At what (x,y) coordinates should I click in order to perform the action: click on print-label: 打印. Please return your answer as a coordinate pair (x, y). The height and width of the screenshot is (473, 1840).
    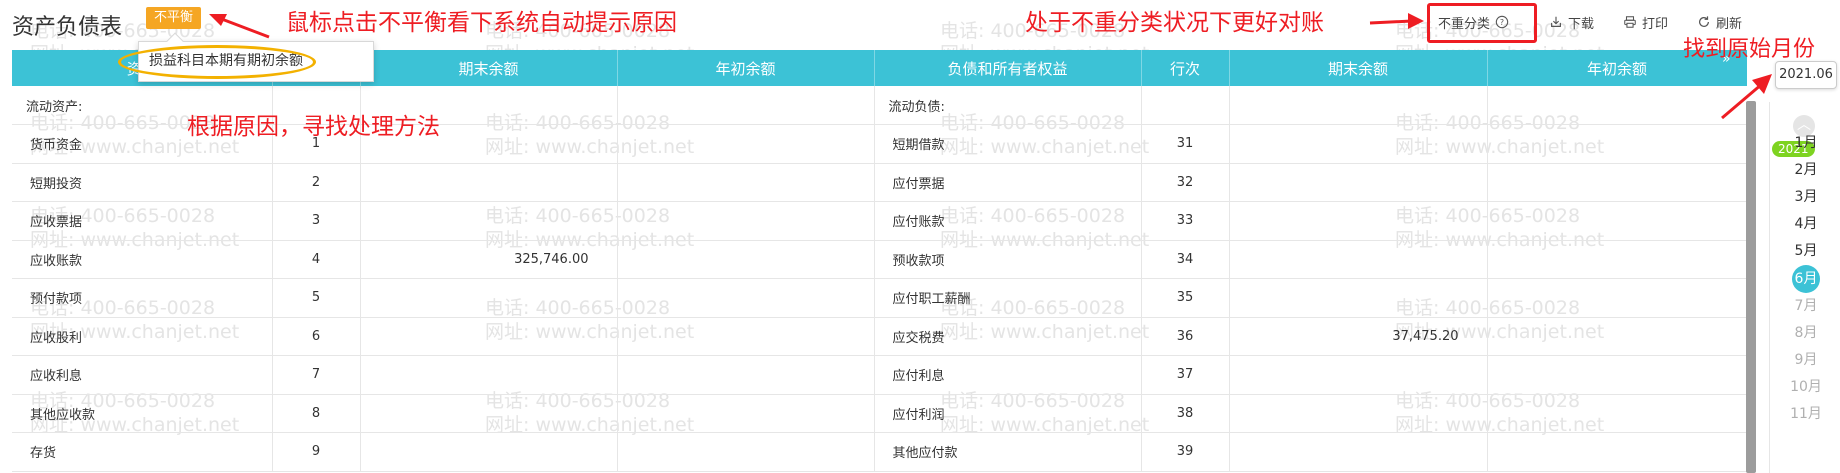
    Looking at the image, I should click on (1655, 24).